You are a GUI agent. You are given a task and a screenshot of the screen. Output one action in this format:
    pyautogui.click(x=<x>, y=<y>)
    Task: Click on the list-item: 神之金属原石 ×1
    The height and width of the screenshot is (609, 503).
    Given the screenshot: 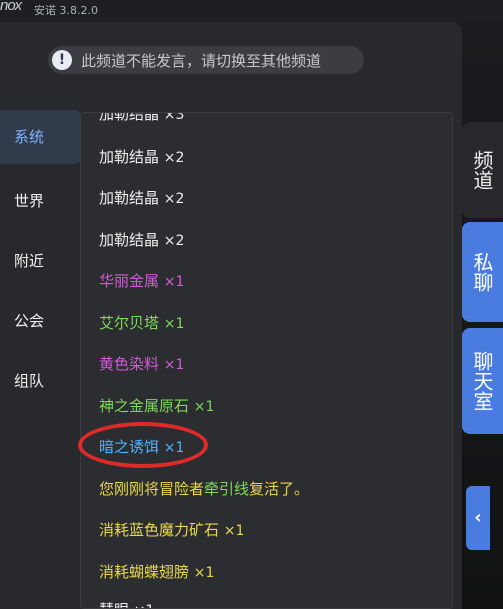 What is the action you would take?
    pyautogui.click(x=156, y=405)
    